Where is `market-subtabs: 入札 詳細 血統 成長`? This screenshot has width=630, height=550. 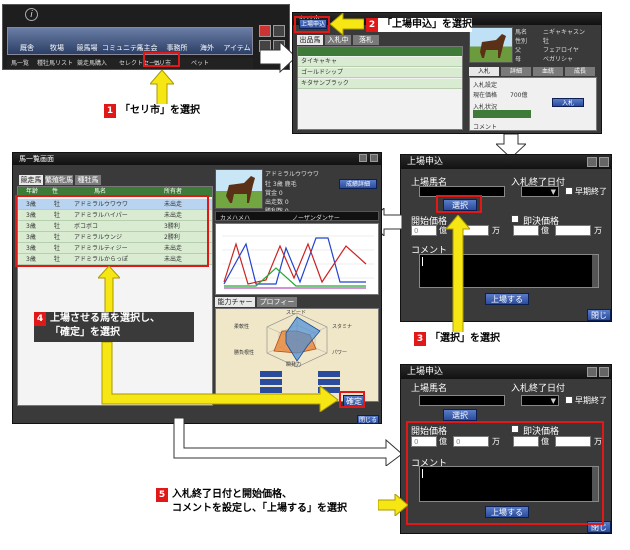
market-subtabs: 入札 詳細 血統 成長 is located at coordinates (533, 71).